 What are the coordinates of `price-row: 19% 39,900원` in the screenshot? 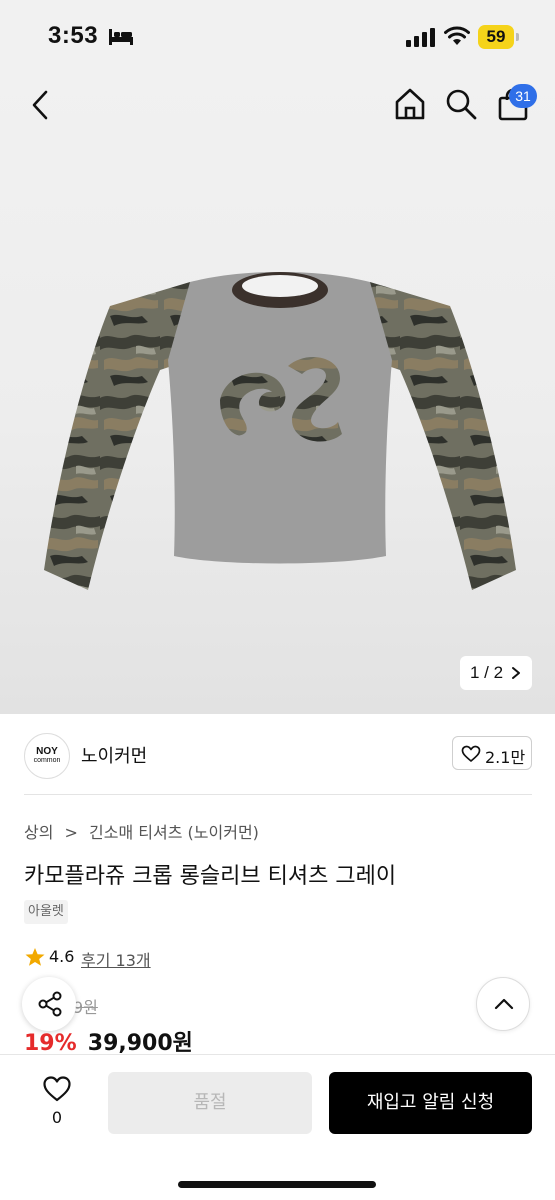 It's located at (108, 1041).